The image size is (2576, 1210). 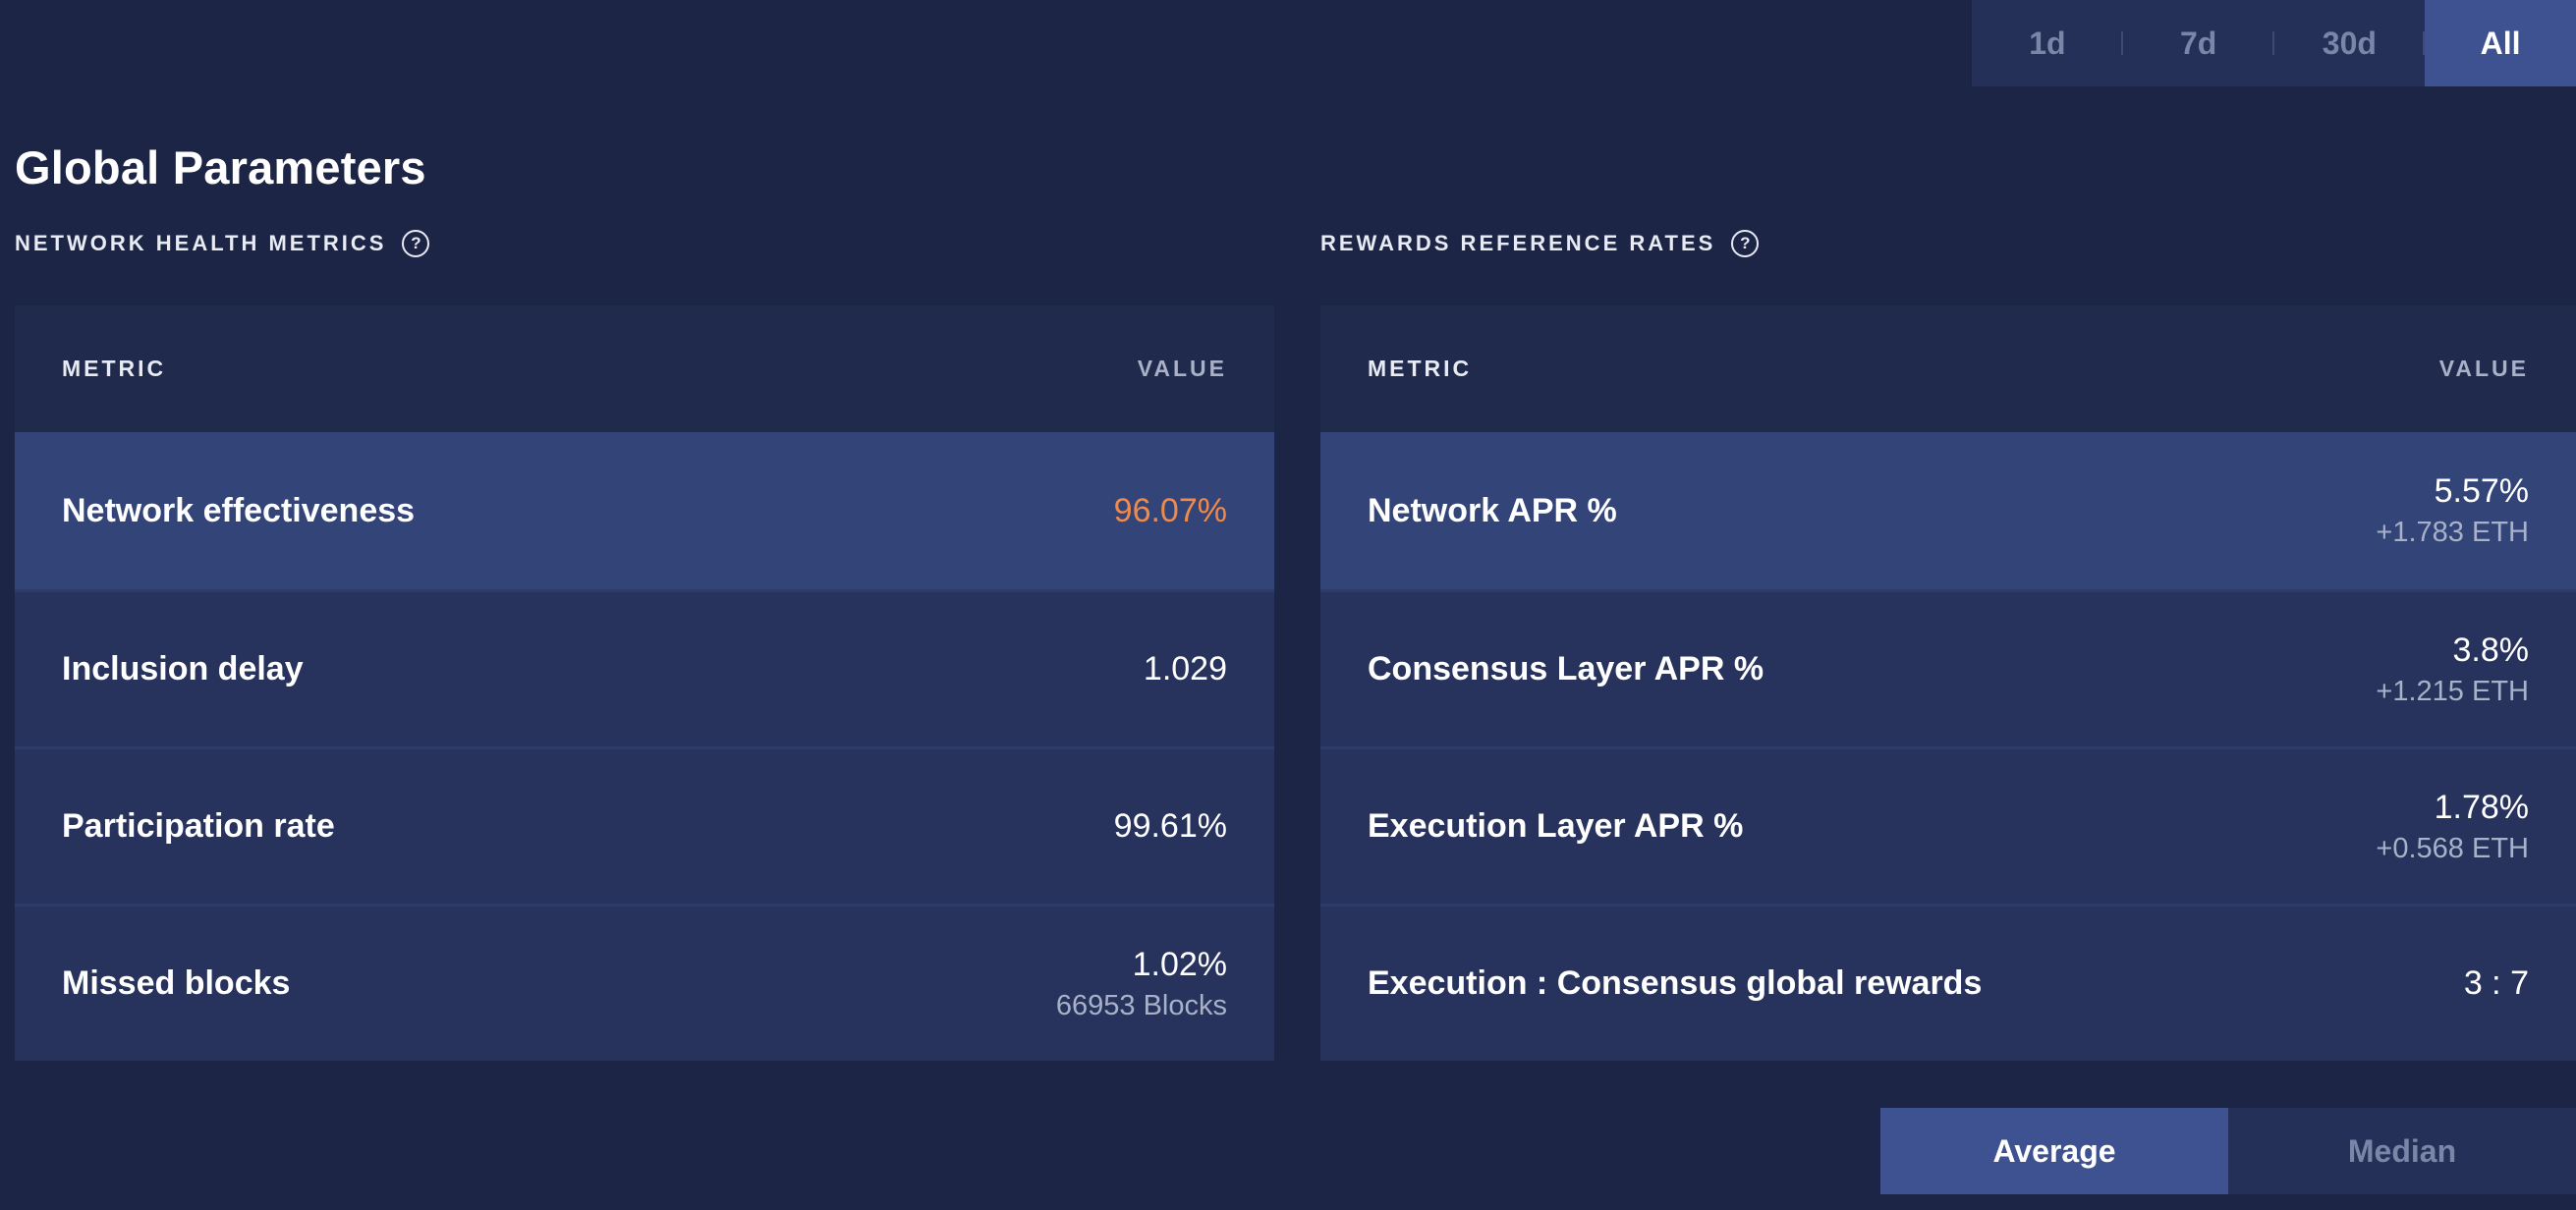 I want to click on metric-value-cell: 3 : 7, so click(x=2496, y=983).